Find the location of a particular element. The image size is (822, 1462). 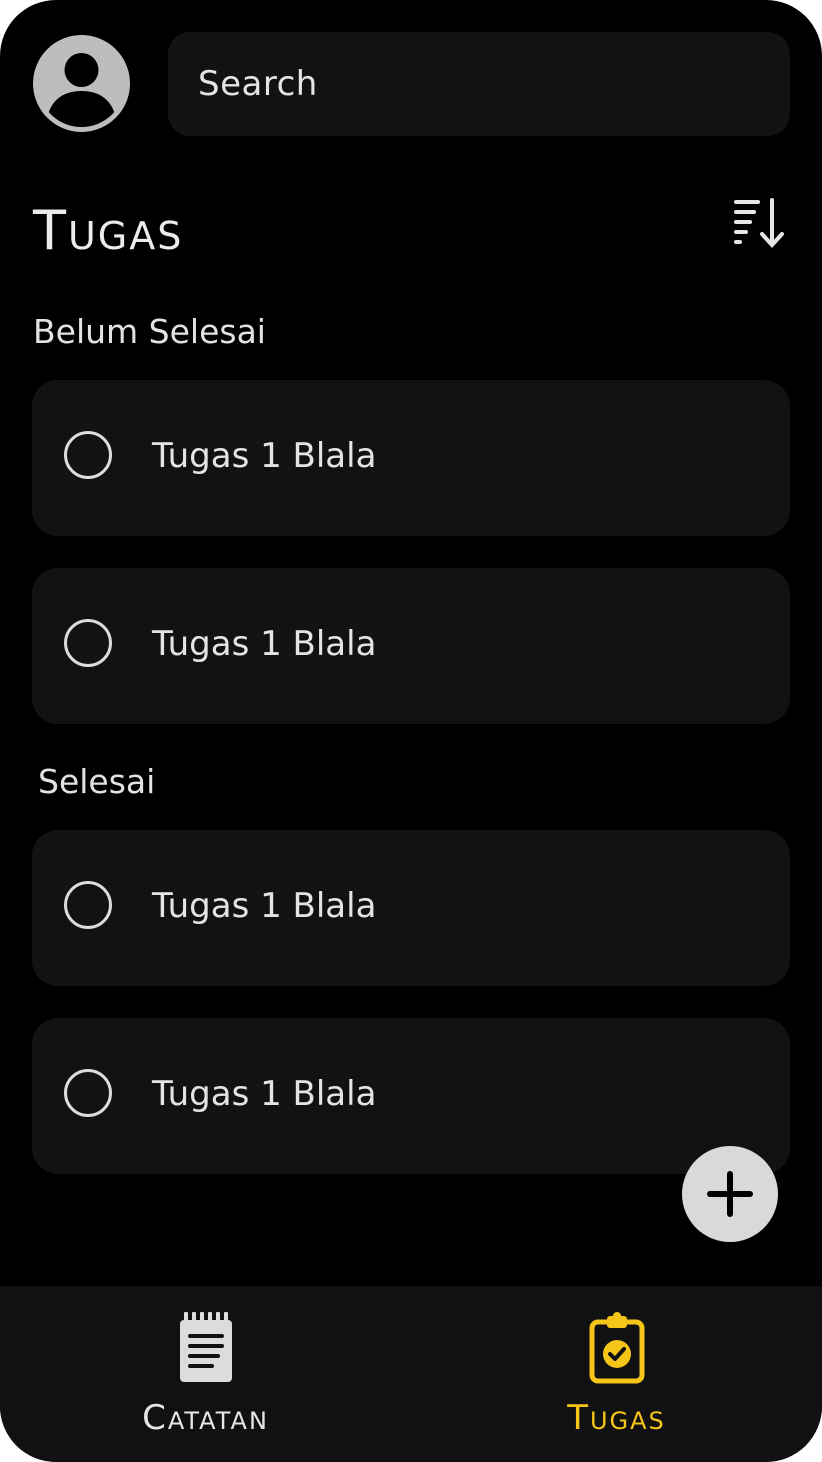

nav-label-tugas: Tugas is located at coordinates (616, 1418).